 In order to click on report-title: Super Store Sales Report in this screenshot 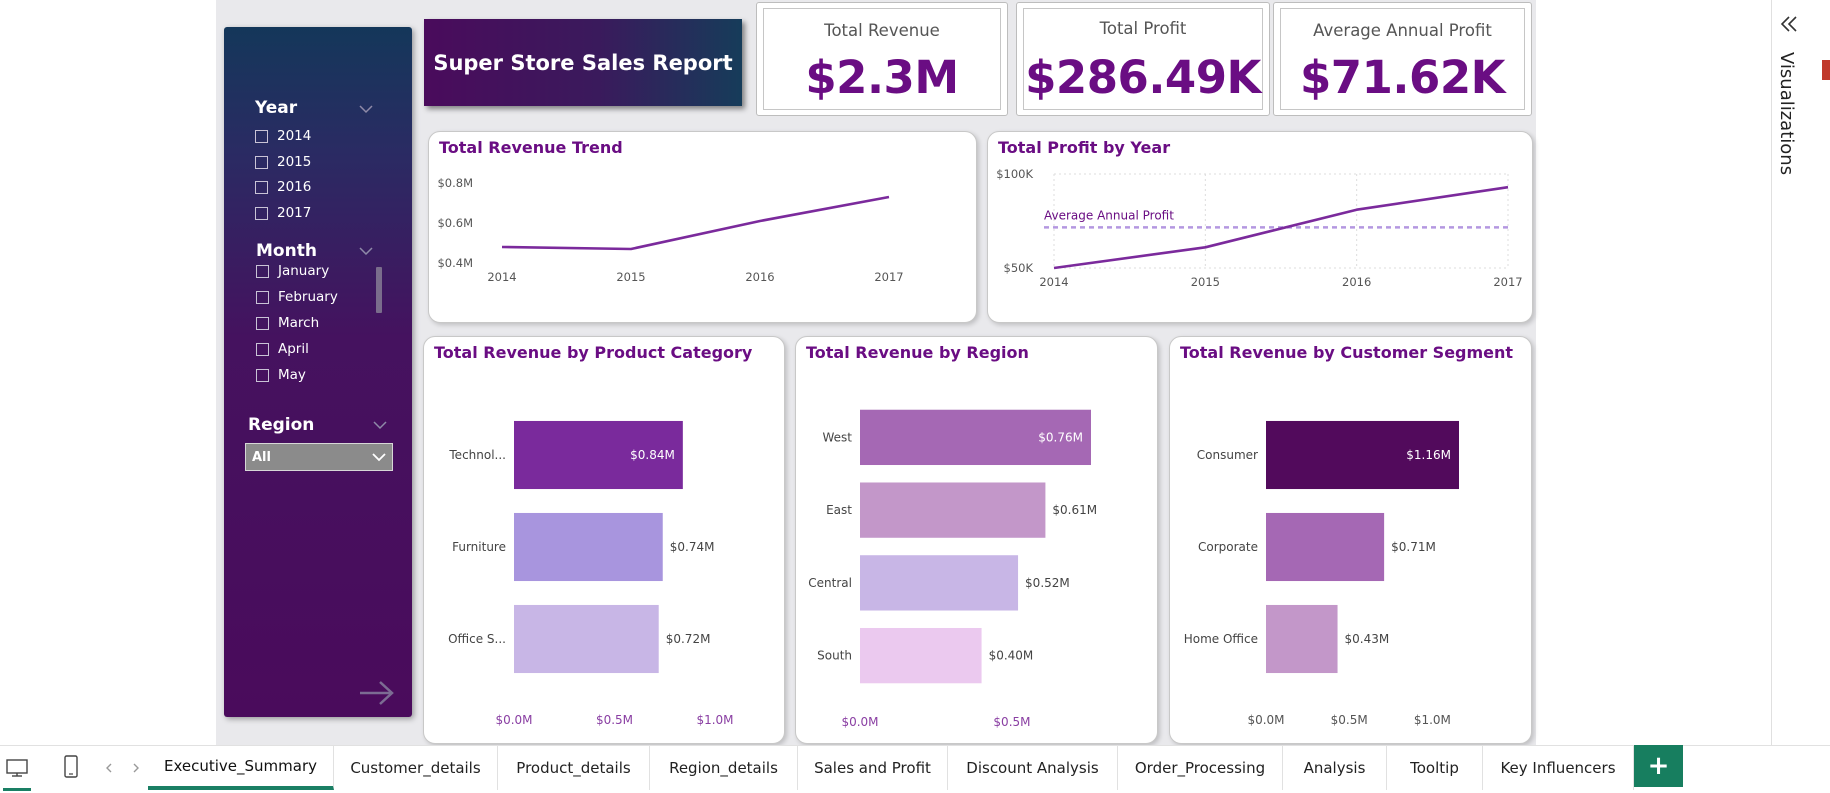, I will do `click(583, 62)`.